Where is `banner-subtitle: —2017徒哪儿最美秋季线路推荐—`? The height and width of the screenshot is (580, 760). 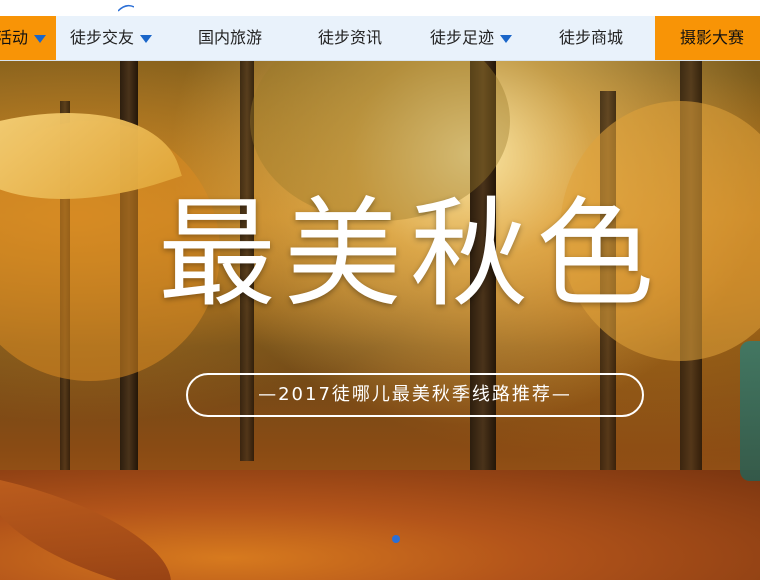 banner-subtitle: —2017徒哪儿最美秋季线路推荐— is located at coordinates (415, 394).